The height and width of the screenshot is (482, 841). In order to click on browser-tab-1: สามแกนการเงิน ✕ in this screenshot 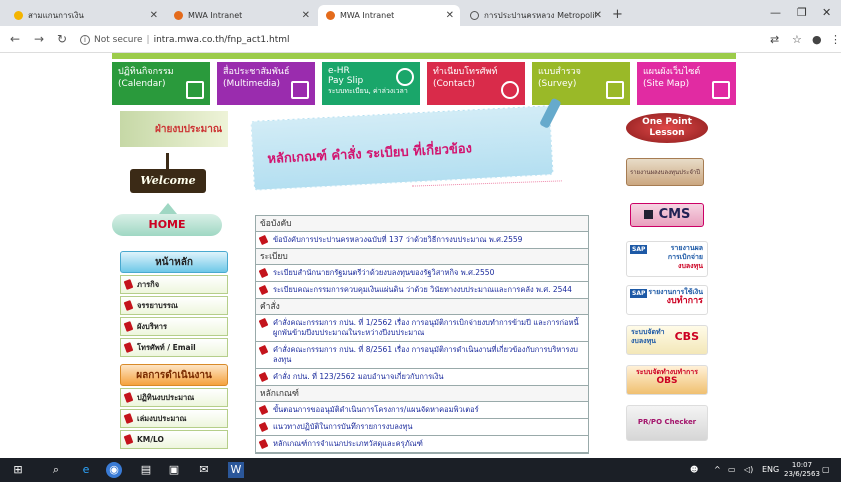, I will do `click(85, 15)`.